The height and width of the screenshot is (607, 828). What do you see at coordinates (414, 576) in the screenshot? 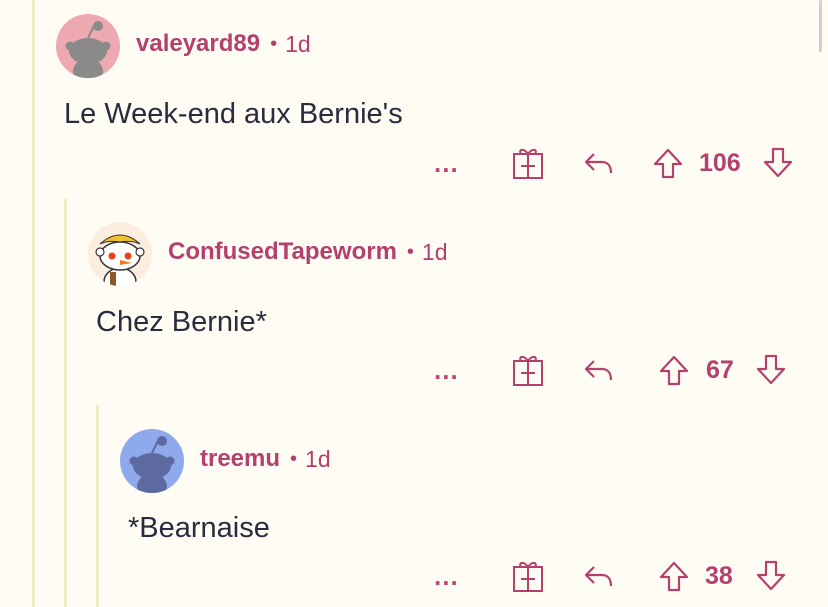
I see `comment-actions: ... 38` at bounding box center [414, 576].